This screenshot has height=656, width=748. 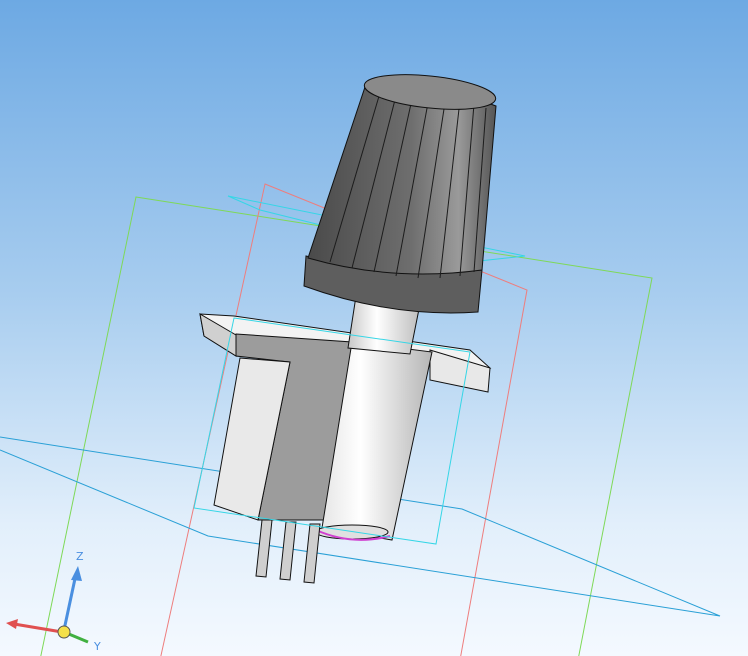 What do you see at coordinates (53, 601) in the screenshot?
I see `axis-triad: Z Y` at bounding box center [53, 601].